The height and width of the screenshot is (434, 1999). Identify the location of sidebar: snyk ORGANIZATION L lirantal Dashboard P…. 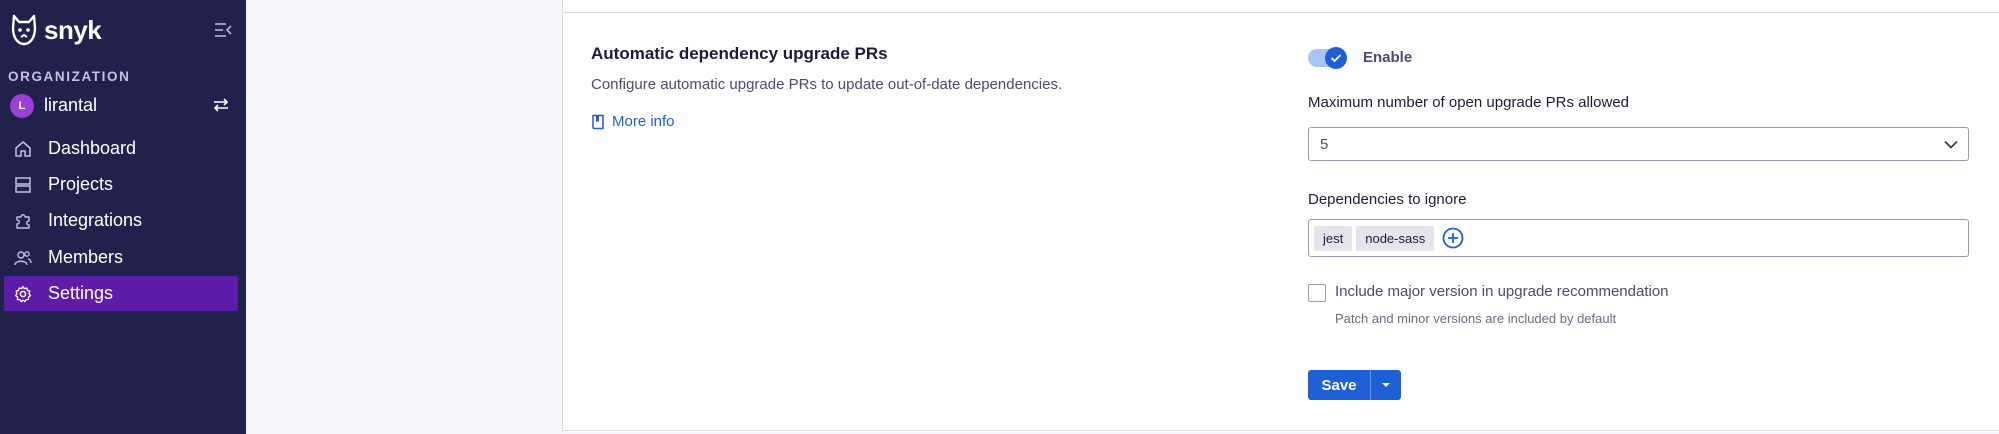
(123, 217).